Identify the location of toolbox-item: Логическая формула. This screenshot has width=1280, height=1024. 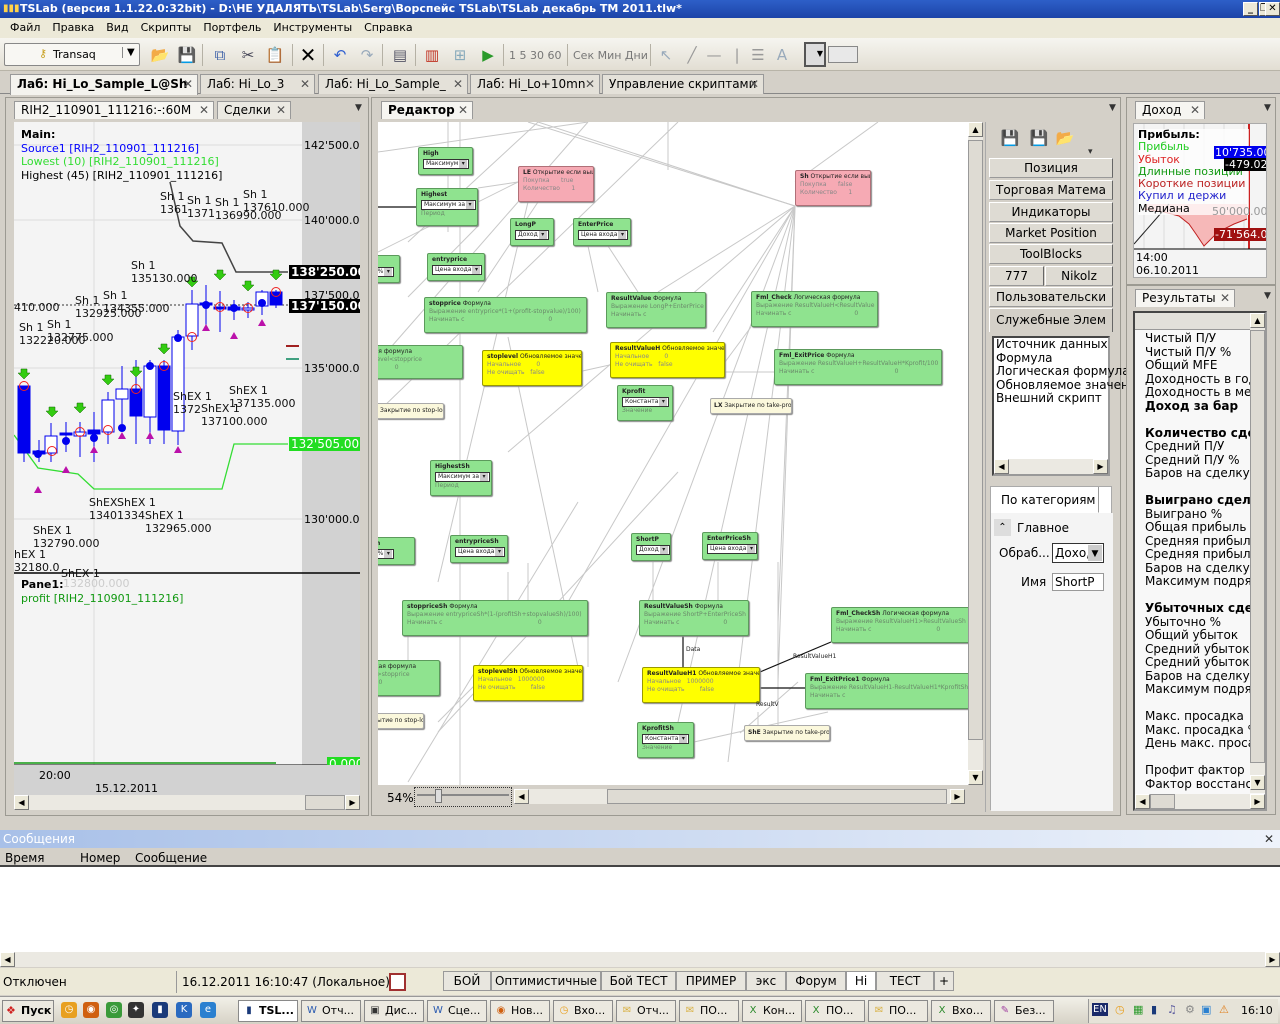
(1062, 371).